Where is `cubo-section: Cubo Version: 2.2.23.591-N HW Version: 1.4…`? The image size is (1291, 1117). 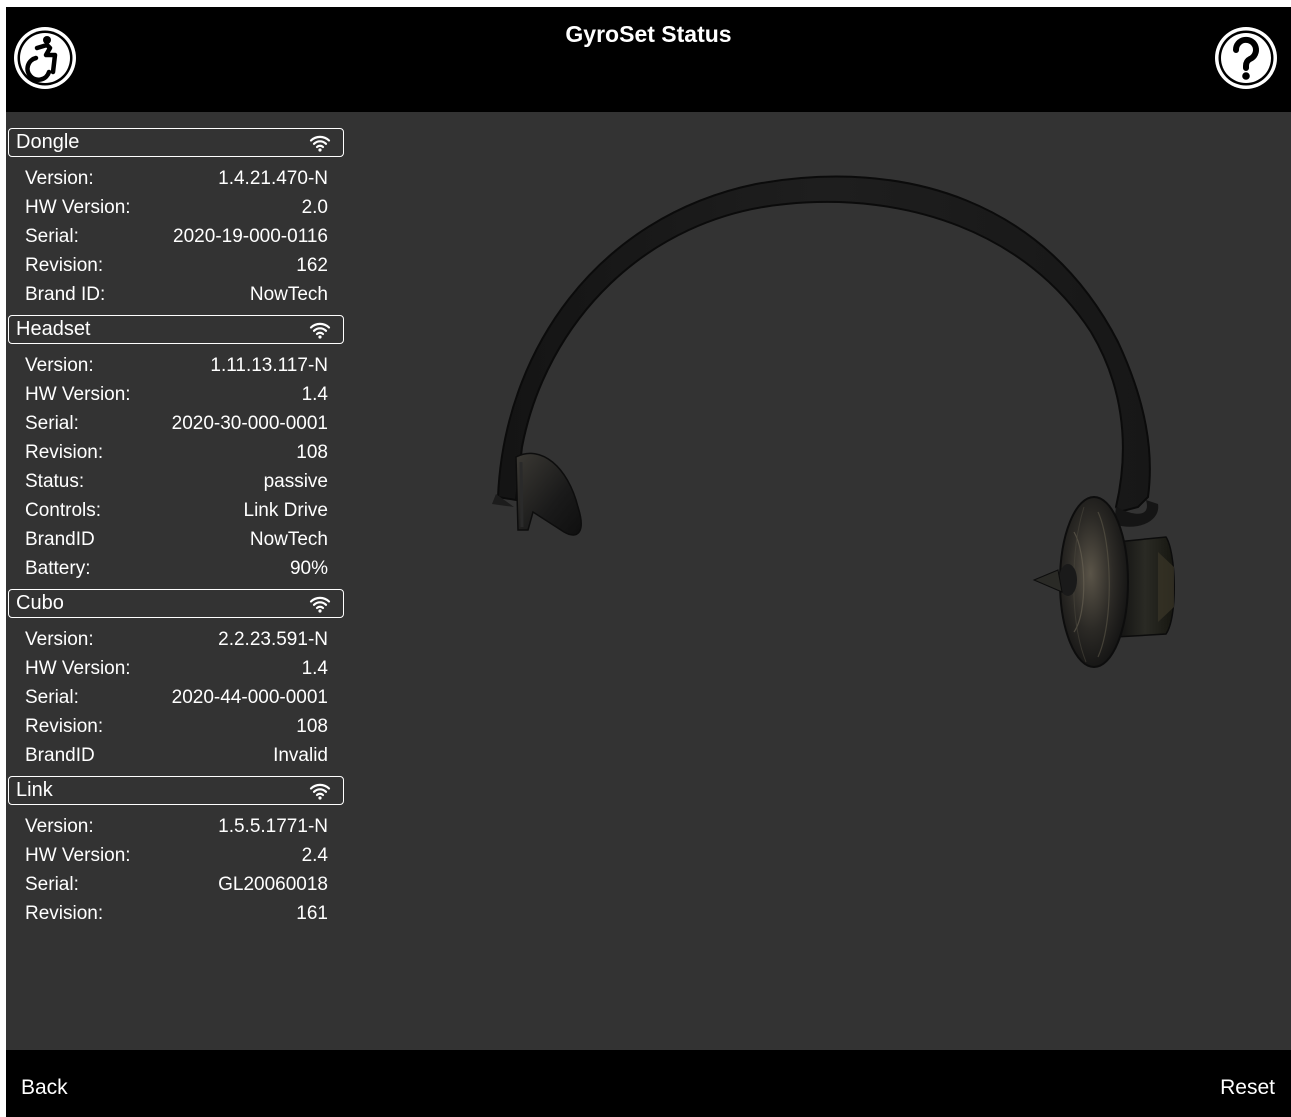 cubo-section: Cubo Version: 2.2.23.591-N HW Version: 1.4… is located at coordinates (176, 682).